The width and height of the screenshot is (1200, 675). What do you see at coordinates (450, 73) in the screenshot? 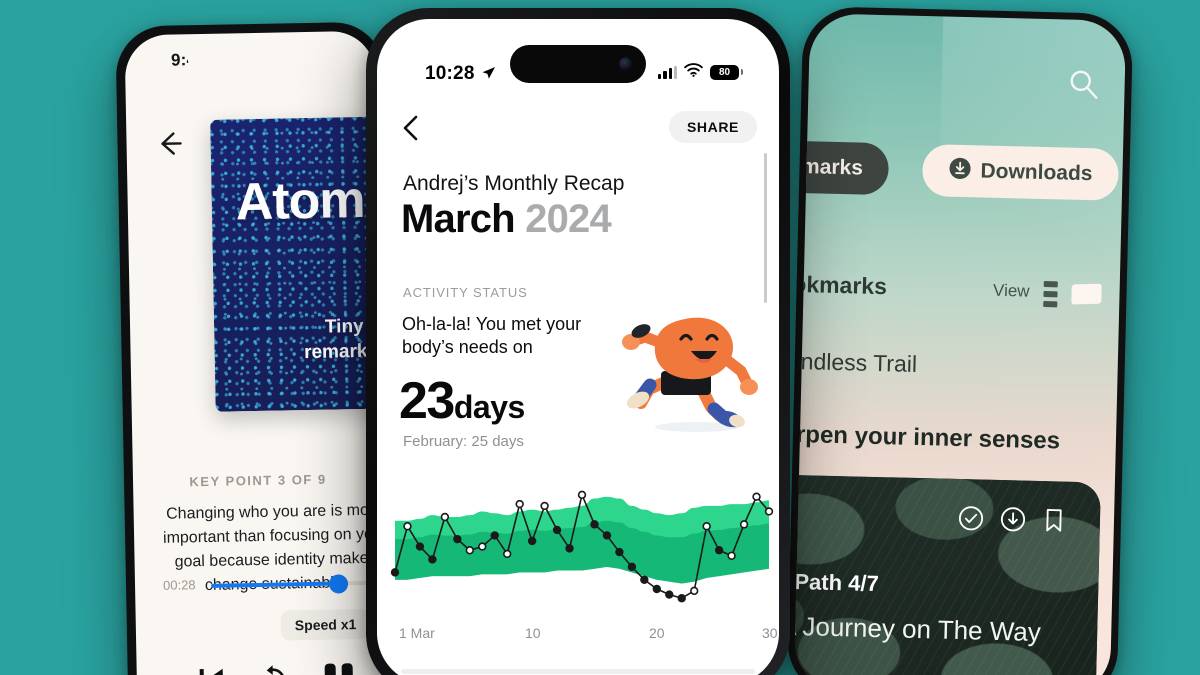
I see `status-time: 10:28` at bounding box center [450, 73].